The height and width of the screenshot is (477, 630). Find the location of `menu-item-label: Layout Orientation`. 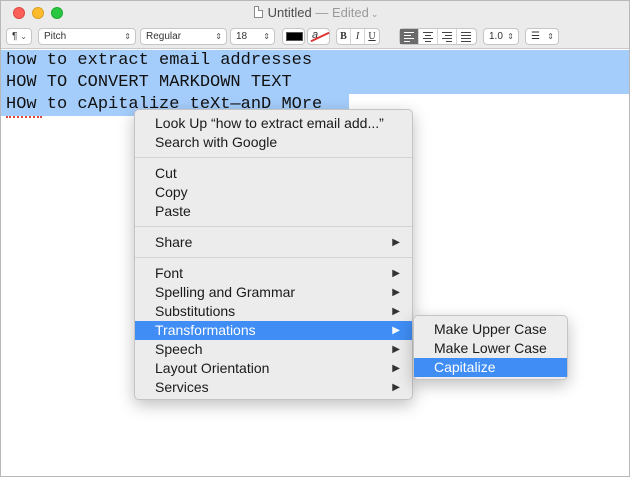

menu-item-label: Layout Orientation is located at coordinates (212, 368).